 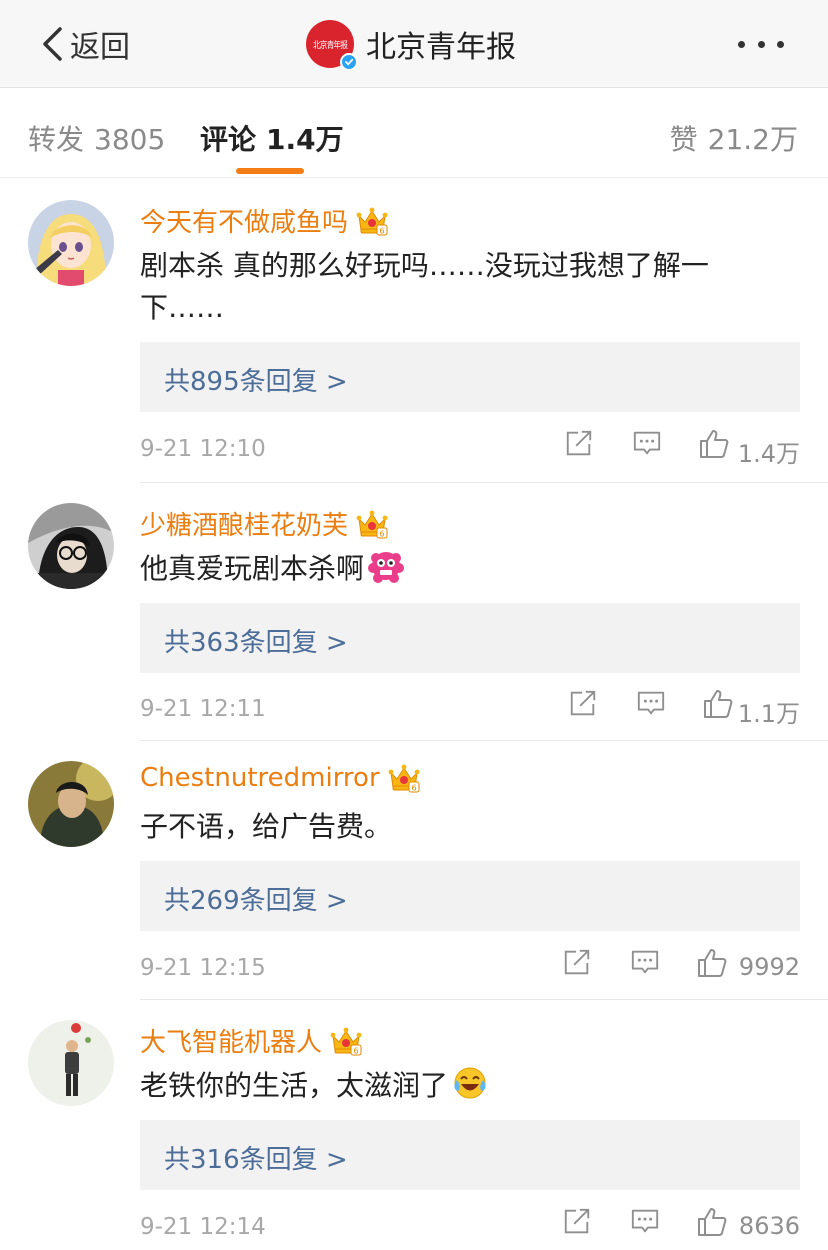 I want to click on view-replies-link: 共316条回复 >, so click(x=470, y=1155).